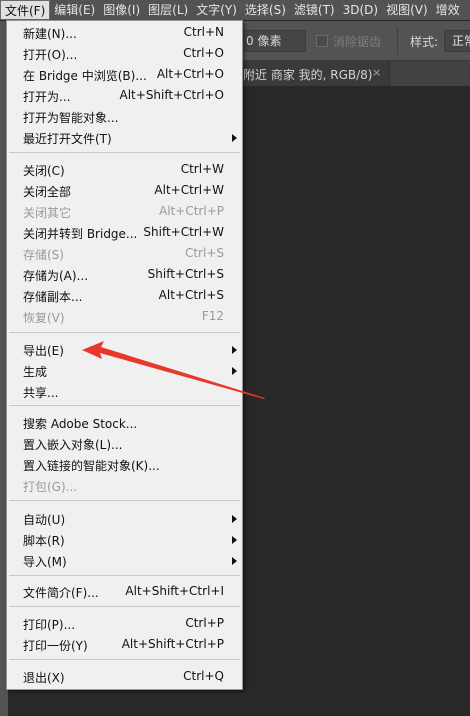  I want to click on menu-item-save-copy: 存储副本... Alt+Ctrl+S, so click(124, 296).